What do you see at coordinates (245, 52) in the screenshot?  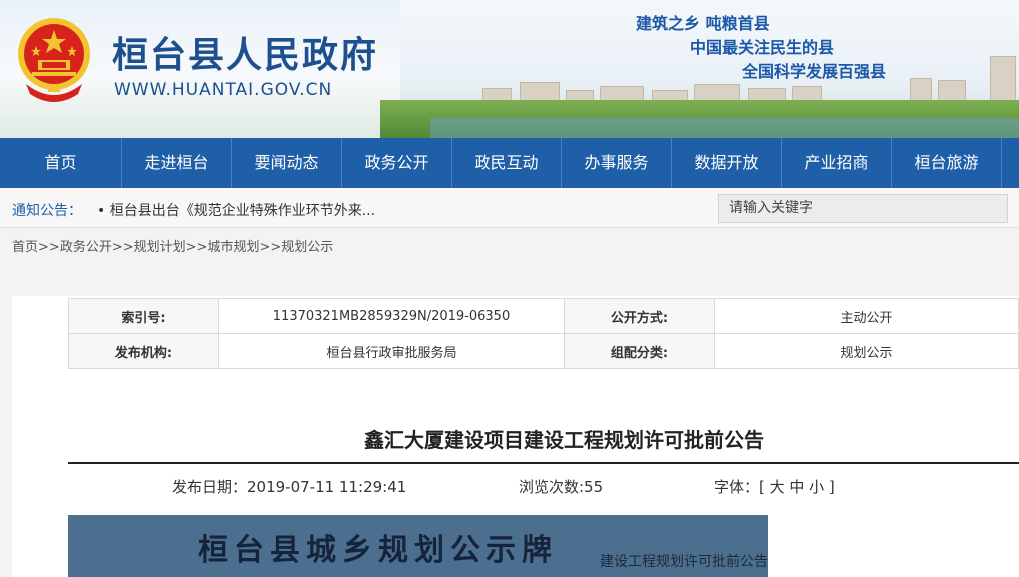 I see `site-title: 桓台县人民政府` at bounding box center [245, 52].